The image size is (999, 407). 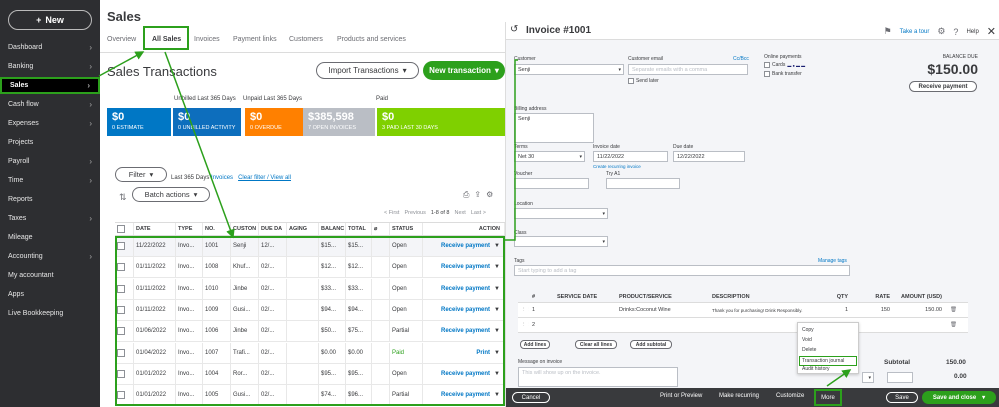 What do you see at coordinates (598, 377) in the screenshot?
I see `message-field: This will show up on the invoice.` at bounding box center [598, 377].